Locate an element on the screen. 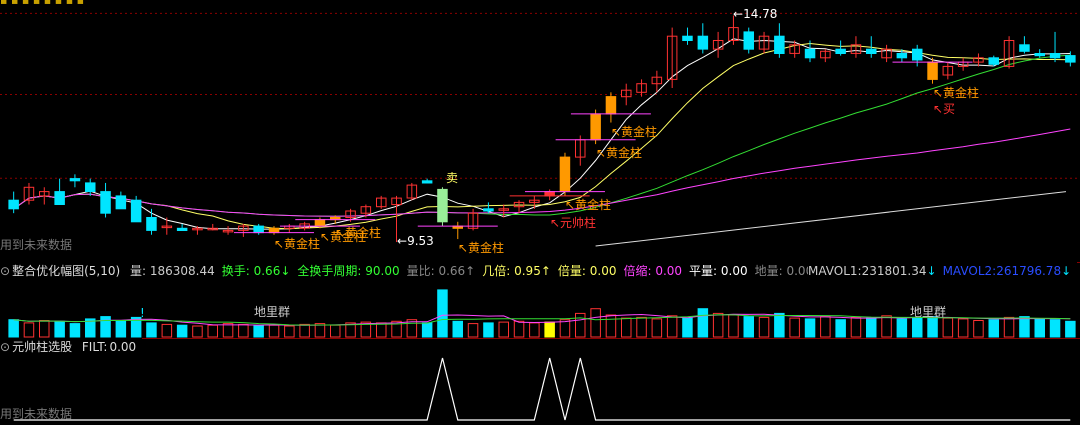 Image resolution: width=1080 pixels, height=425 pixels. ground-volume-label-1: 地里群 is located at coordinates (272, 312).